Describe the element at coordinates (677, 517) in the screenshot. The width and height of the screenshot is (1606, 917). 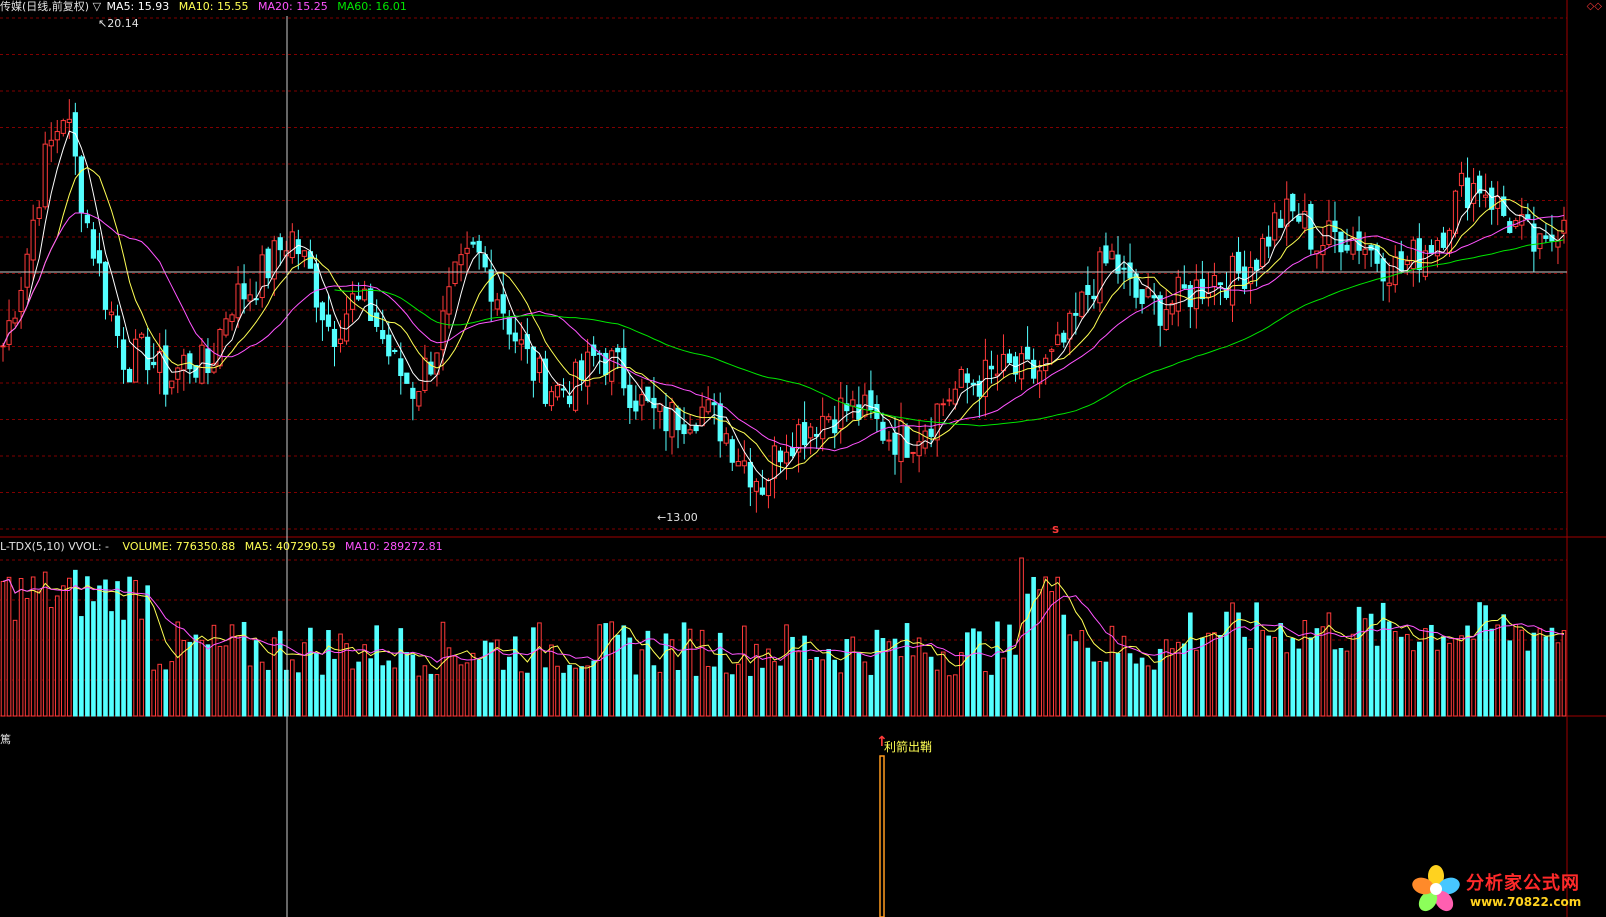
I see `low-price-marker: ←13.00` at that location.